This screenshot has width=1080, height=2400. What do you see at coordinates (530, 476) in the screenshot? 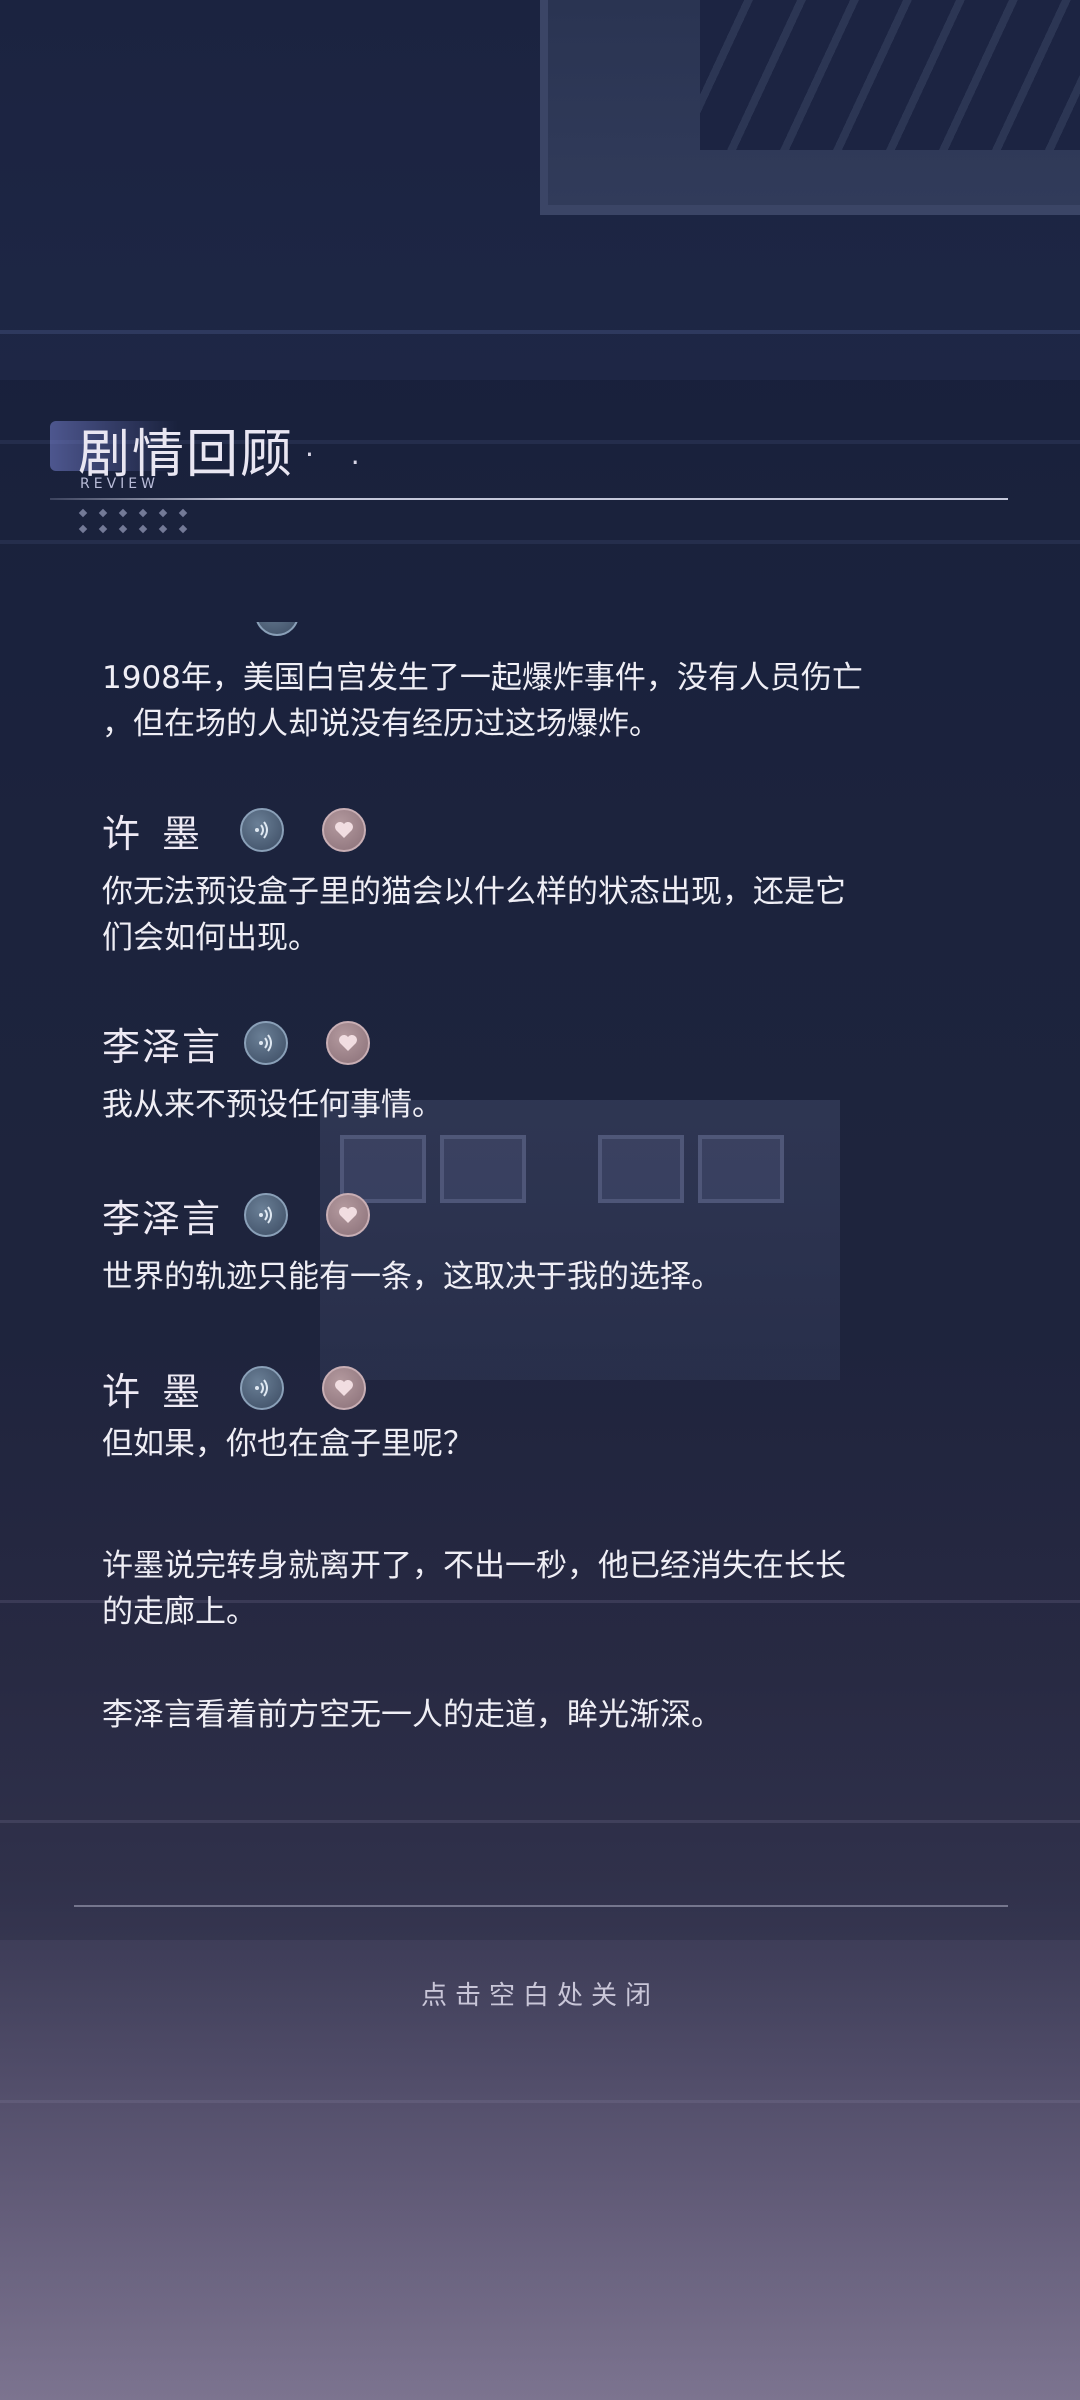
I see `review-header: 剧情回顾 · . REVIEW` at bounding box center [530, 476].